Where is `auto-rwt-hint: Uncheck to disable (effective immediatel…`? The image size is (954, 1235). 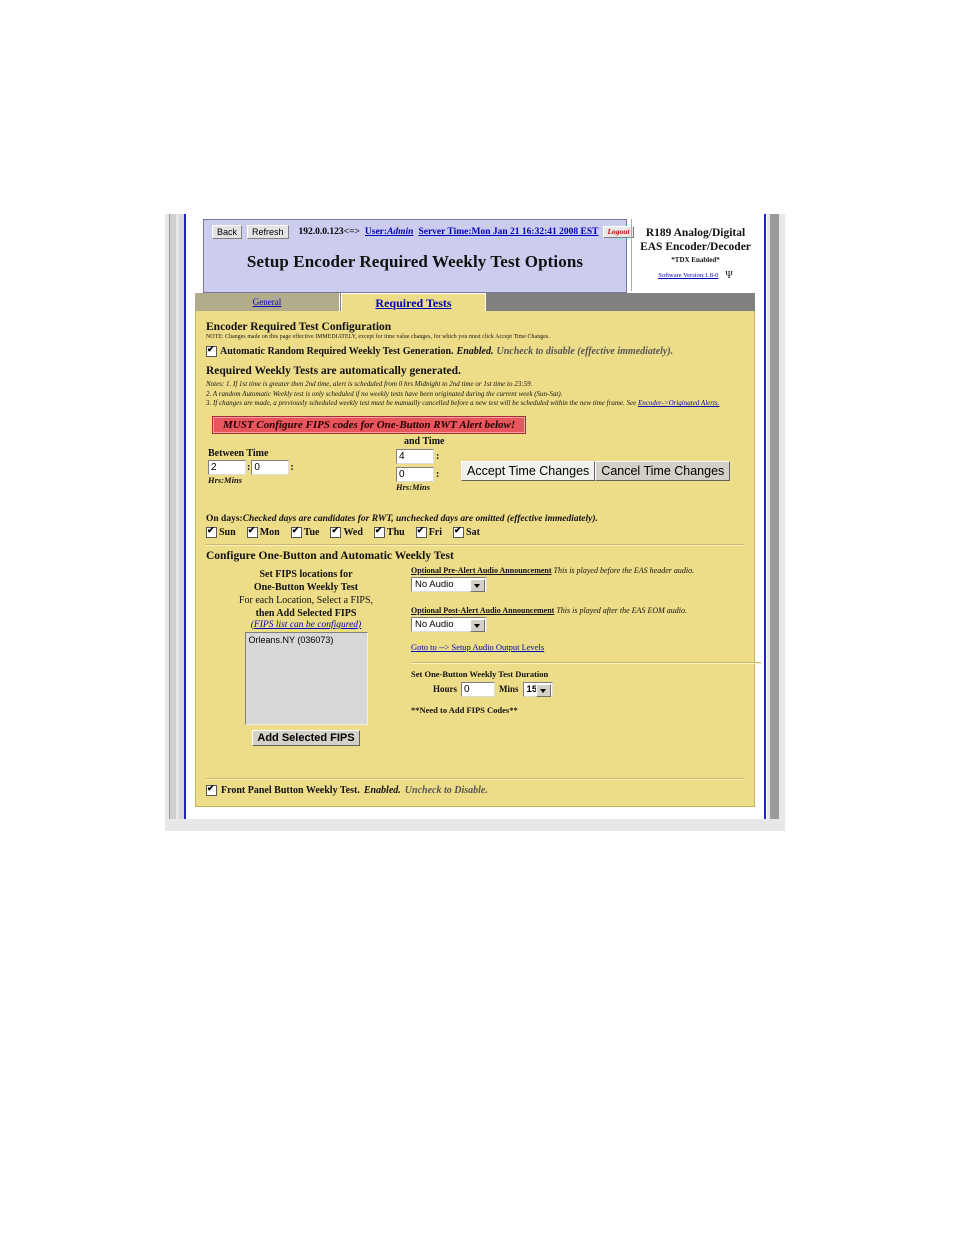 auto-rwt-hint: Uncheck to disable (effective immediatel… is located at coordinates (585, 351).